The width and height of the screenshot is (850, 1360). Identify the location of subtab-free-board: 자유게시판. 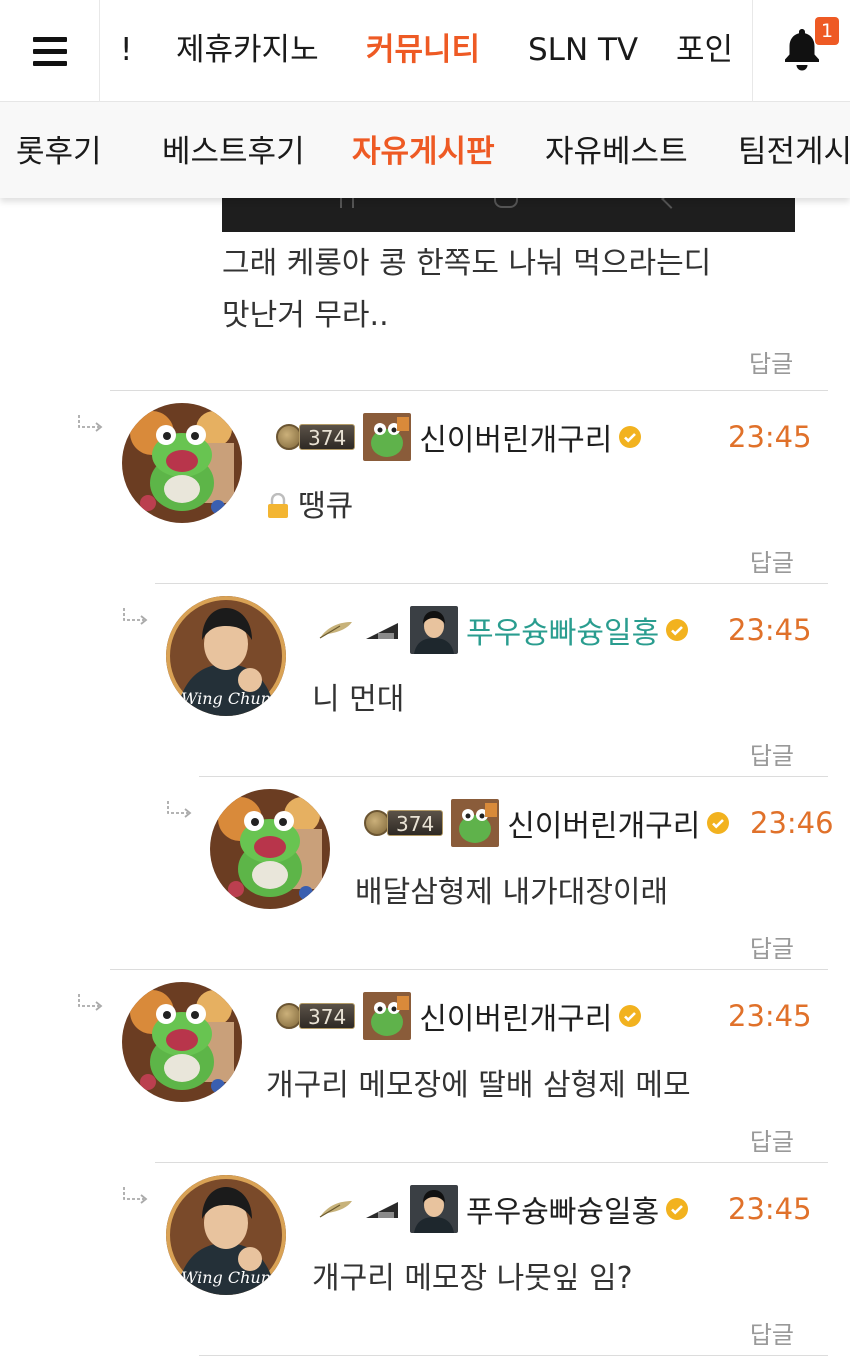
(423, 152).